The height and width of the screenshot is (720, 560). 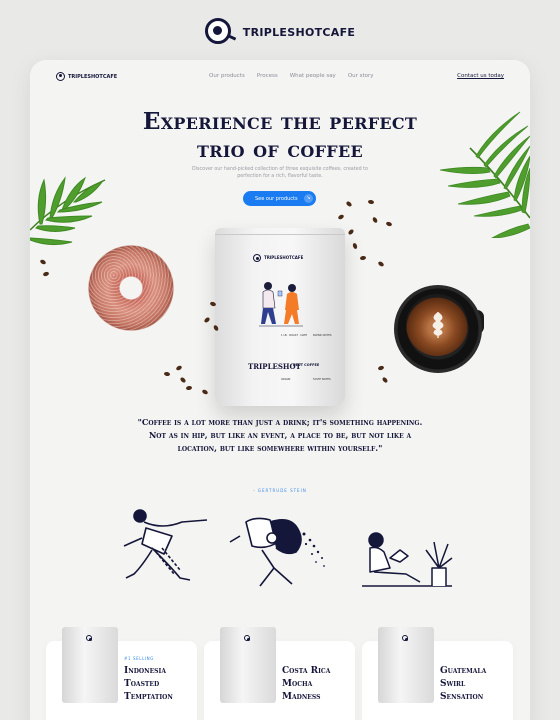 What do you see at coordinates (68, 211) in the screenshot?
I see `palm-leaf-left-decoration` at bounding box center [68, 211].